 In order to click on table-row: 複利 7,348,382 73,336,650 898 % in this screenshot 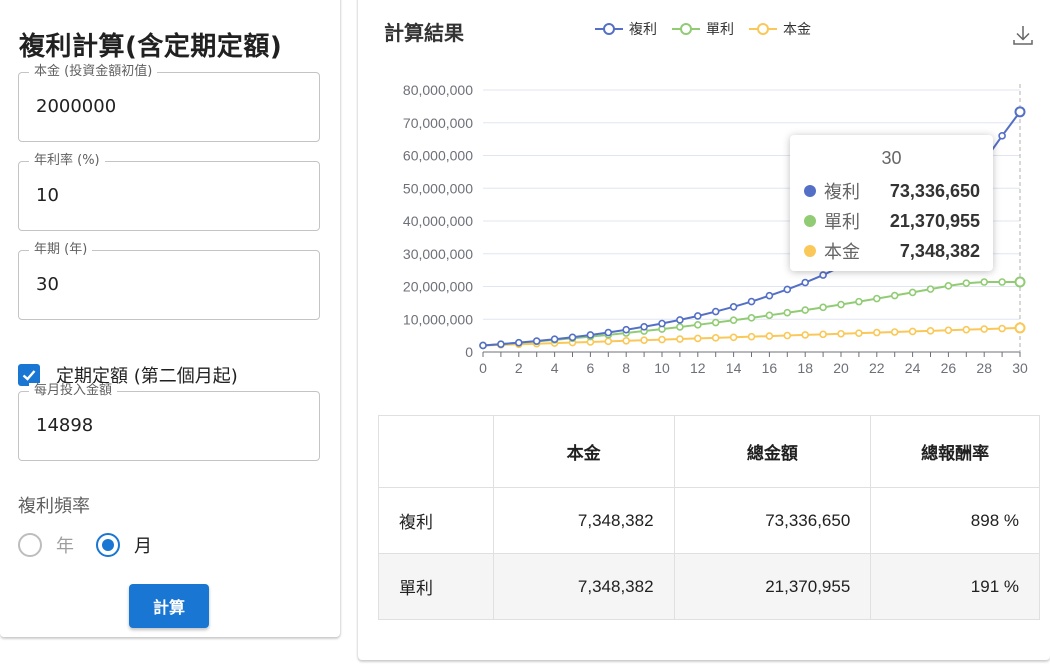, I will do `click(709, 520)`.